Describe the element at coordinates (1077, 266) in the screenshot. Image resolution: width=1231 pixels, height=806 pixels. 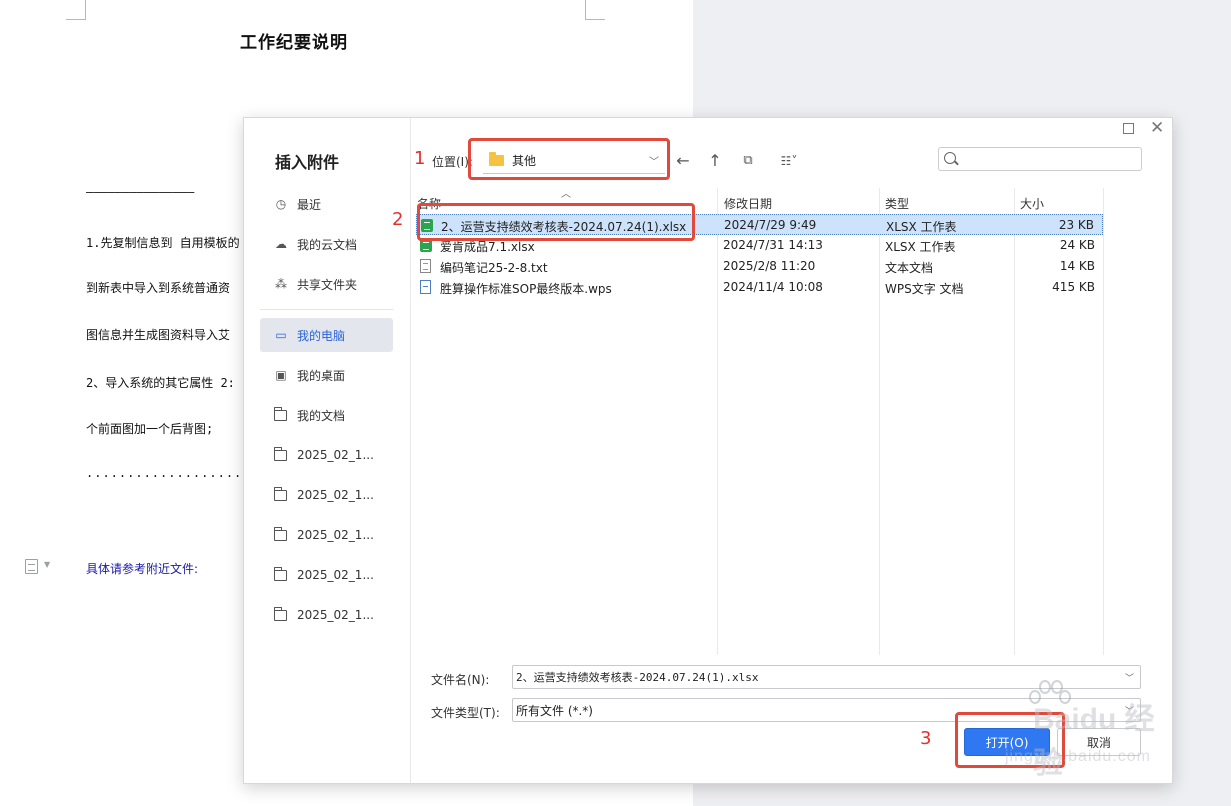
I see `file-size: 14 KB` at that location.